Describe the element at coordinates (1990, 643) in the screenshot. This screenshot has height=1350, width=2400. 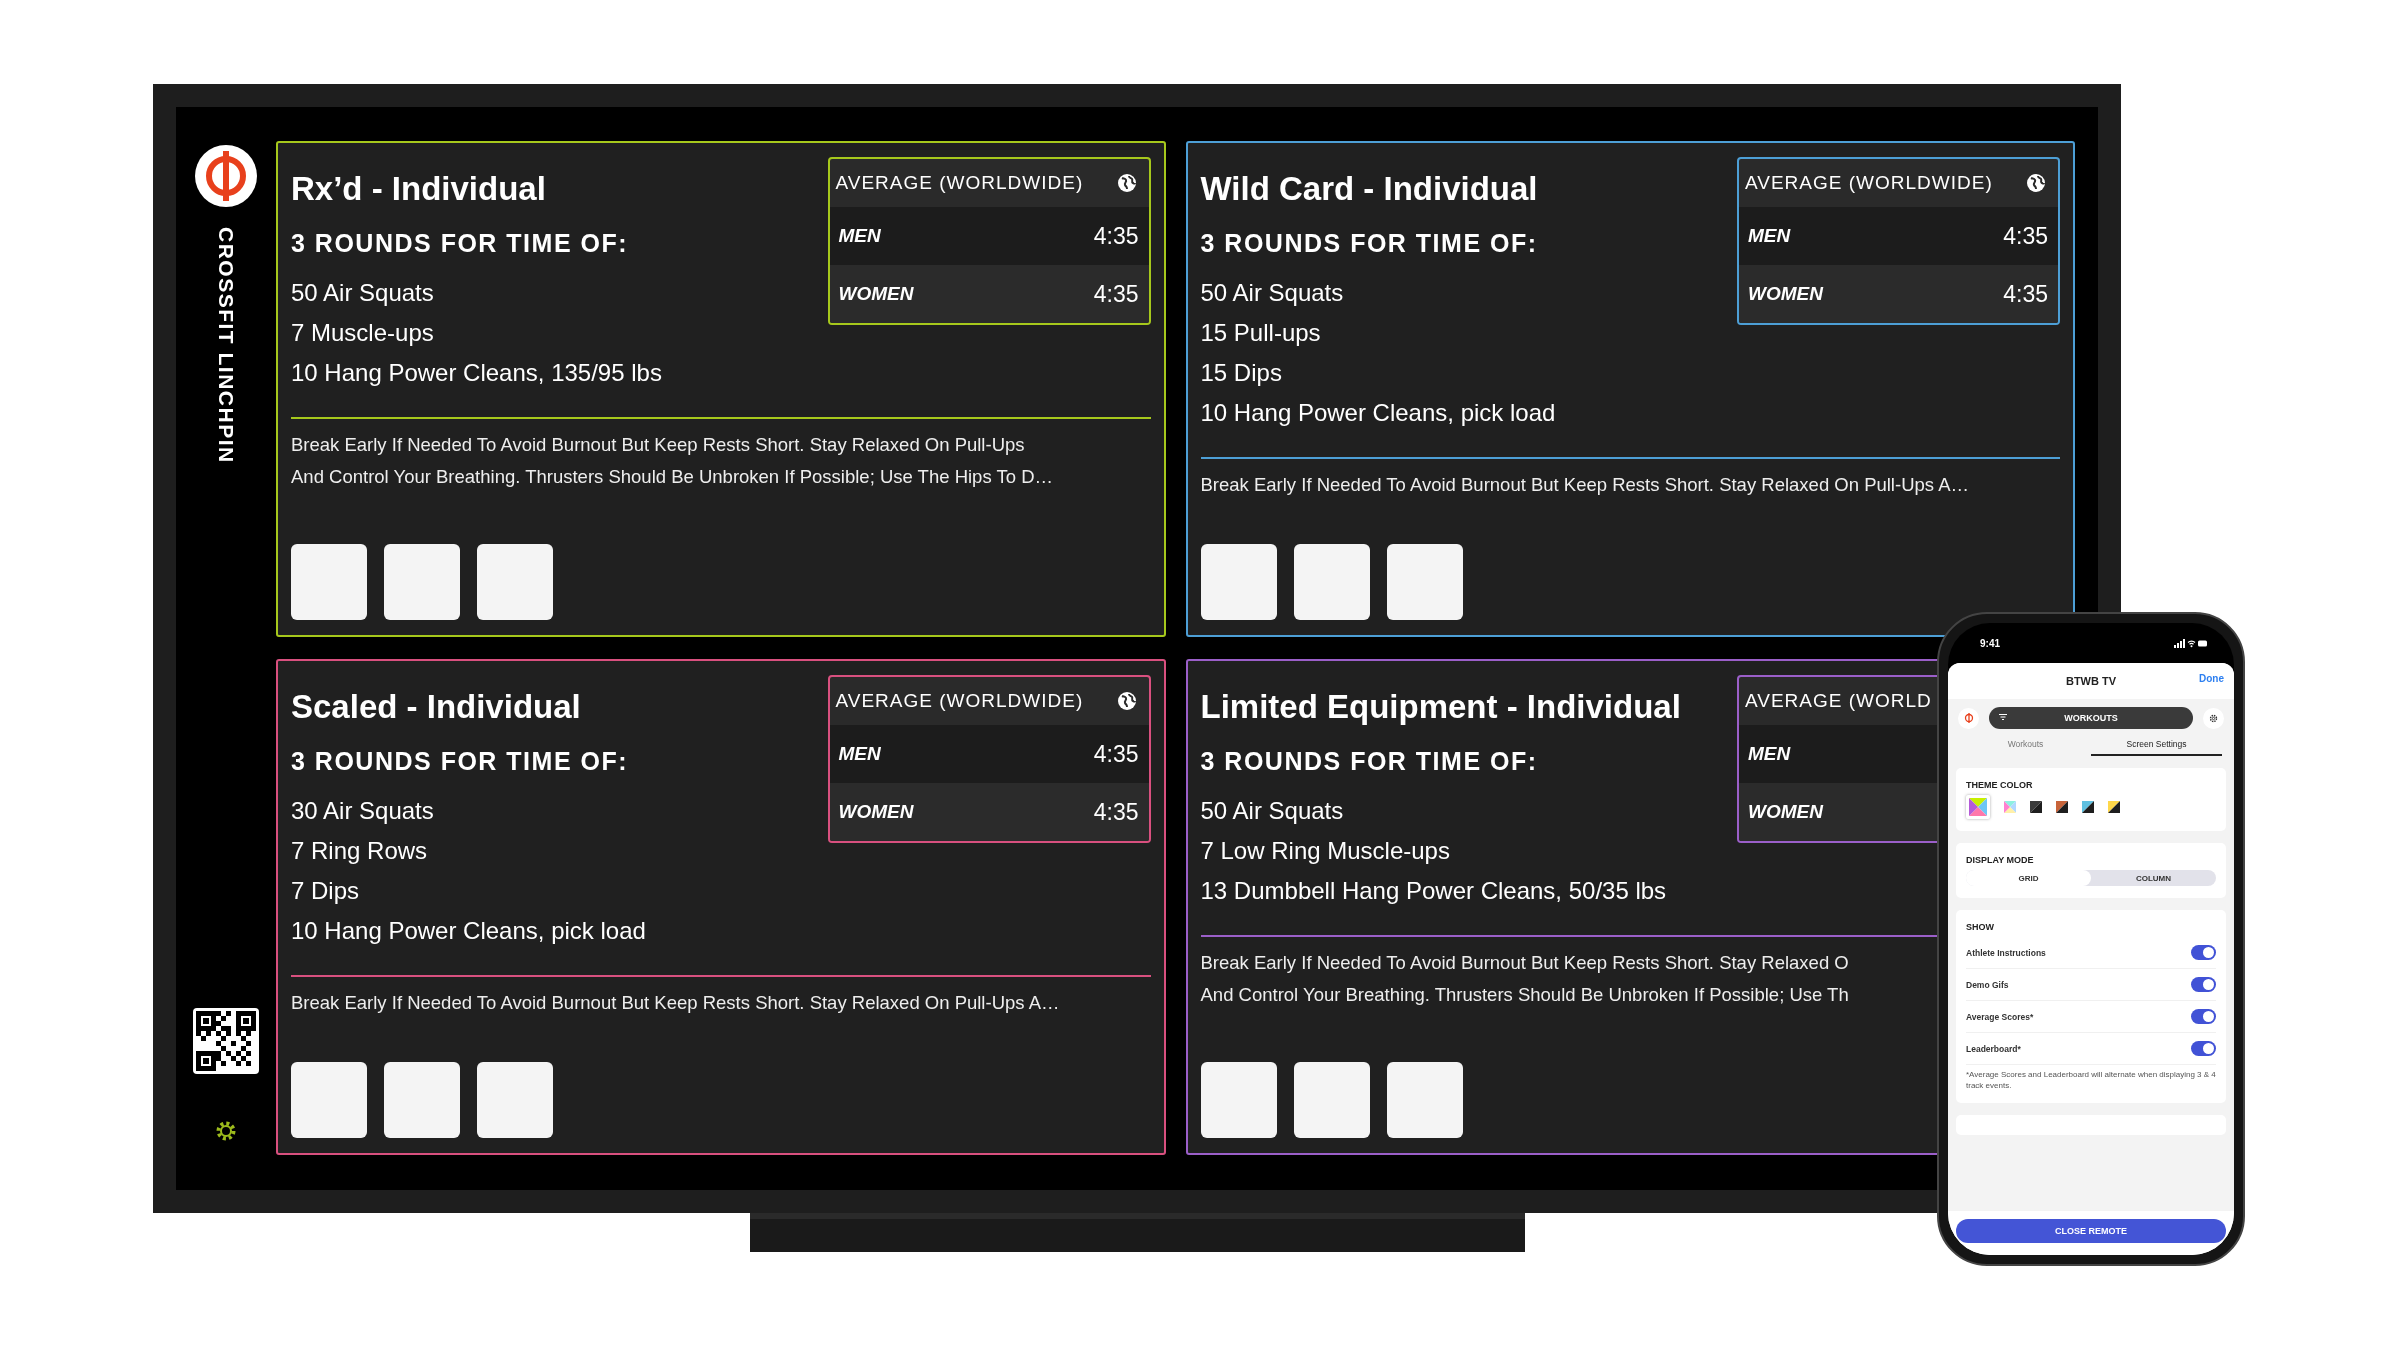
I see `status-time: 9:41` at that location.